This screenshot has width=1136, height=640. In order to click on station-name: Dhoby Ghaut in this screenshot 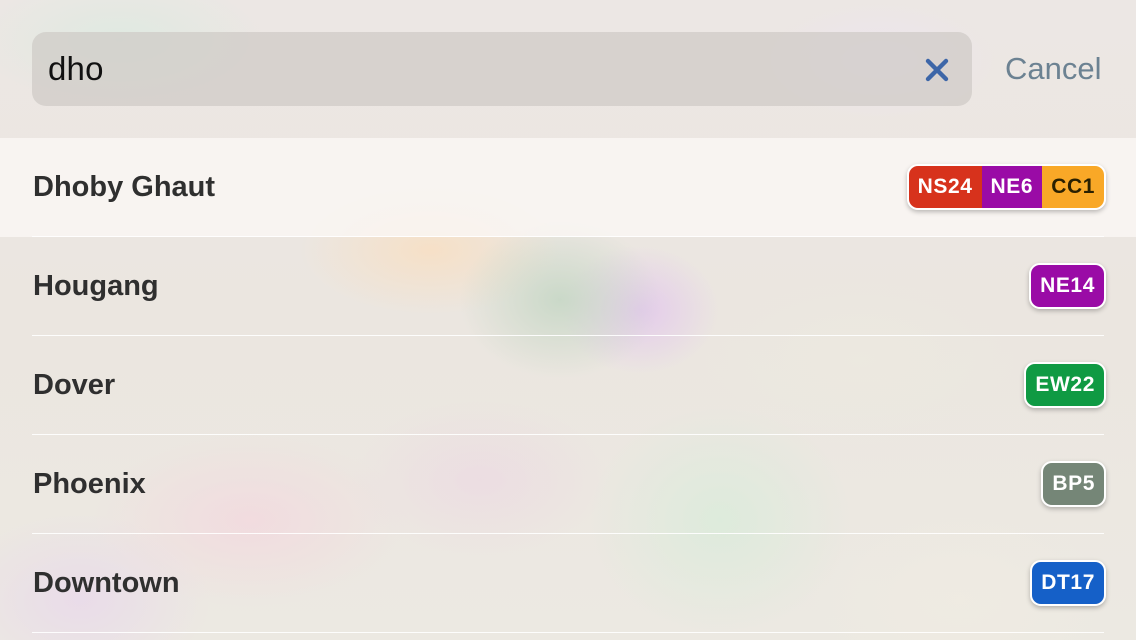, I will do `click(124, 187)`.